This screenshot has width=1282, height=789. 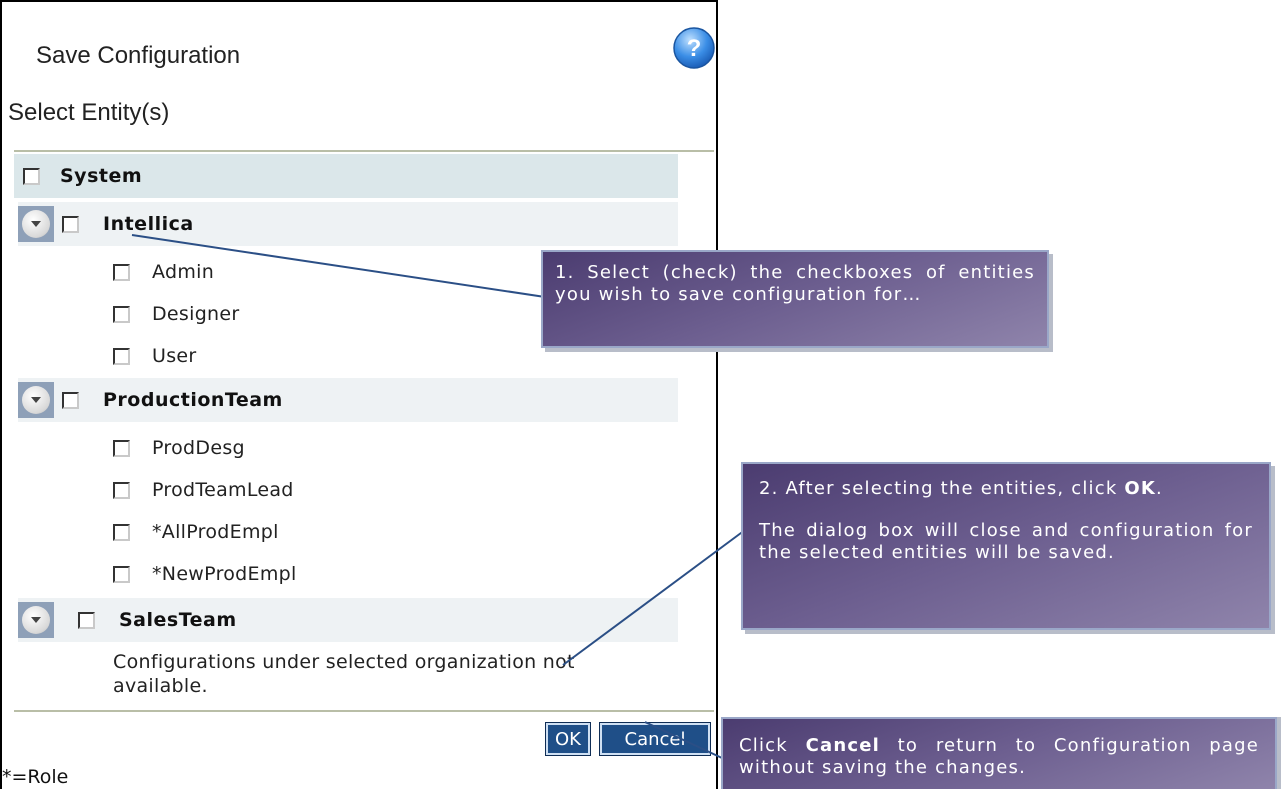 What do you see at coordinates (942, 488) in the screenshot?
I see `callout-2-text: 2. After selecting the entities, click` at bounding box center [942, 488].